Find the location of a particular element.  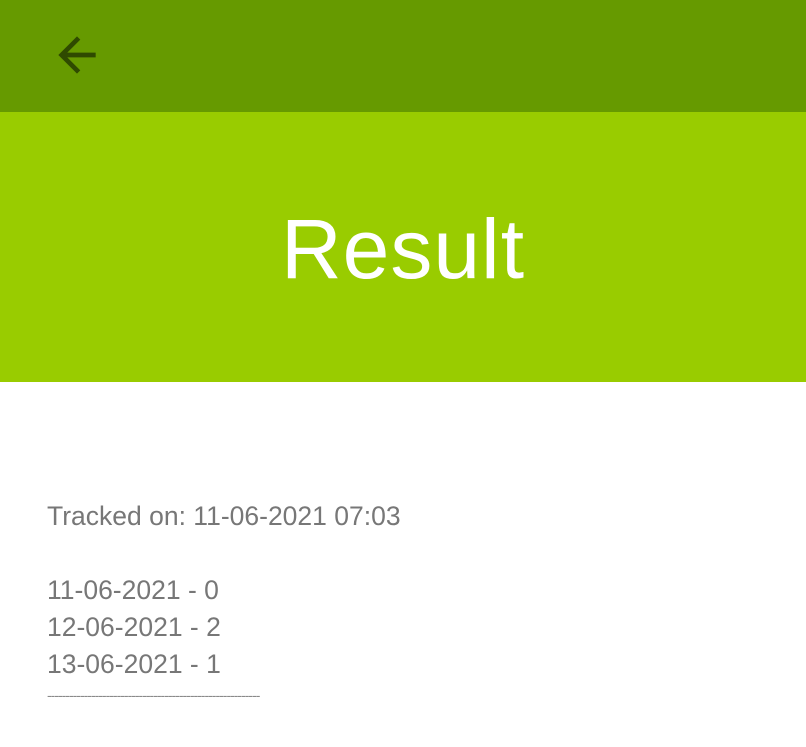

arrow-left-icon is located at coordinates (77, 55).